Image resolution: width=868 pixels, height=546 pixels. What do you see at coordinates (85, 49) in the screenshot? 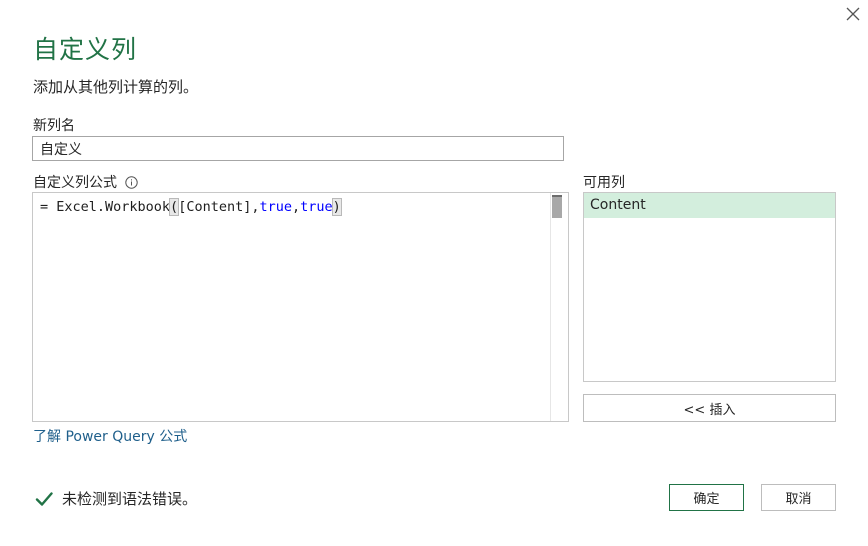
I see `dialog-title: 自定义列` at bounding box center [85, 49].